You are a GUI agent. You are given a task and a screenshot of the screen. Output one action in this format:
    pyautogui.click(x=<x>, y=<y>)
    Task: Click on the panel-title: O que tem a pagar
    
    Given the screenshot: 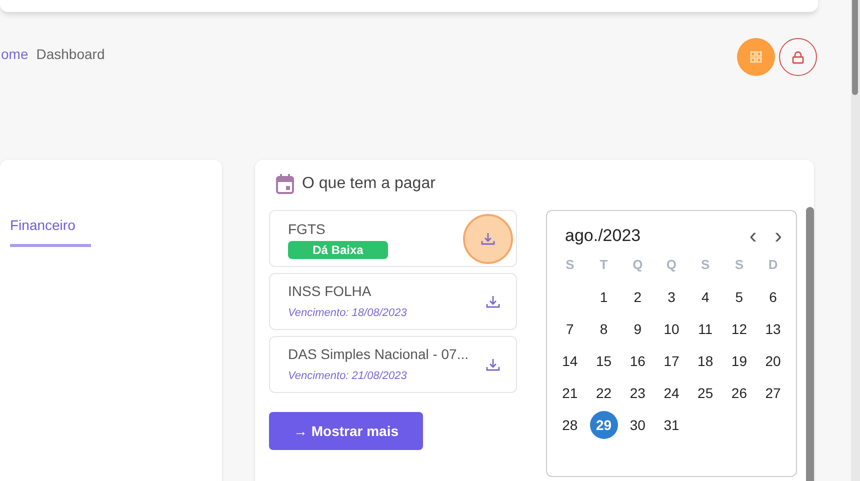 What is the action you would take?
    pyautogui.click(x=369, y=184)
    